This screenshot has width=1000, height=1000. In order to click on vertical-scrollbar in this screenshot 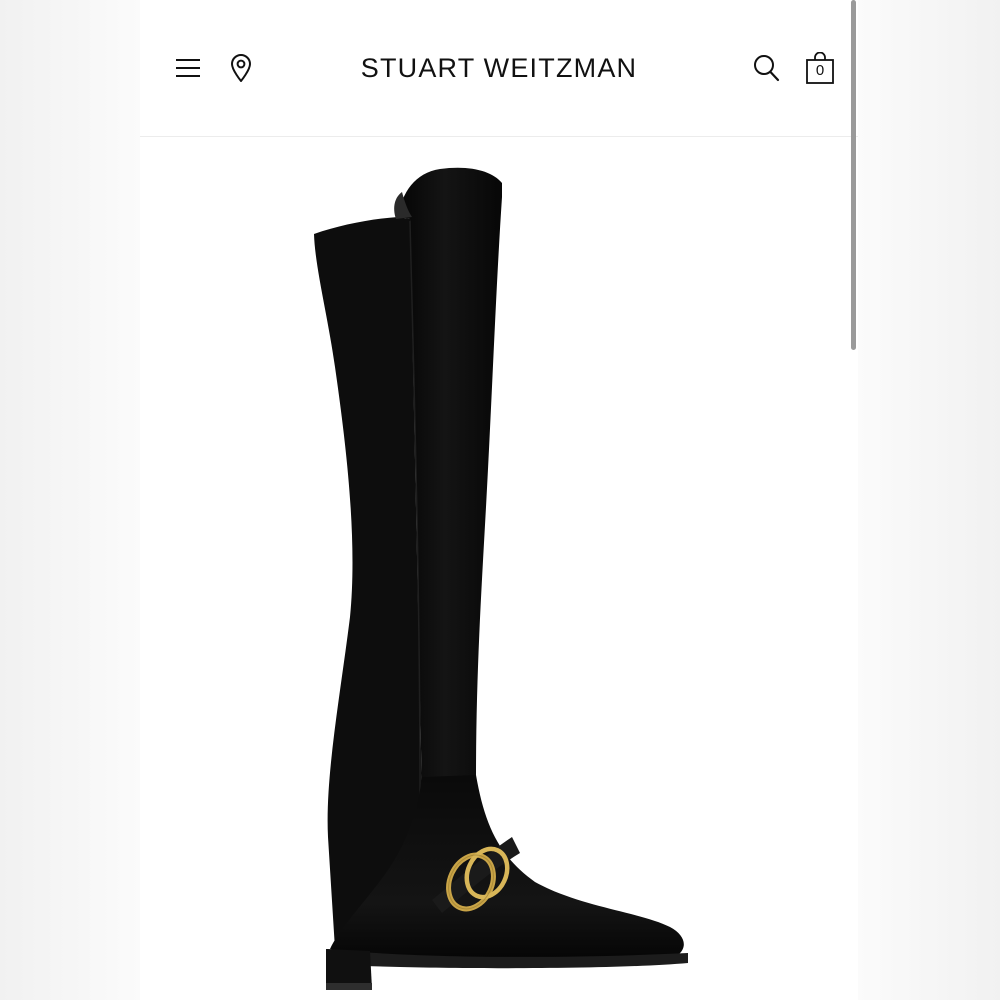, I will do `click(853, 175)`.